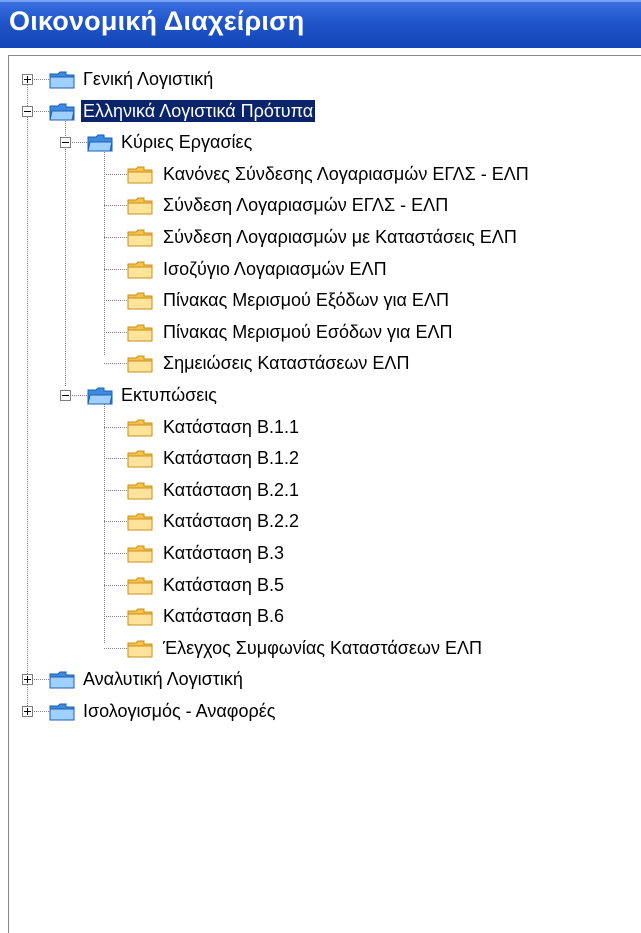 The height and width of the screenshot is (933, 641). I want to click on tree-node-label: Σύνδεση Λογαριασμών ΕΓΛΣ - ΕΛΠ, so click(305, 205).